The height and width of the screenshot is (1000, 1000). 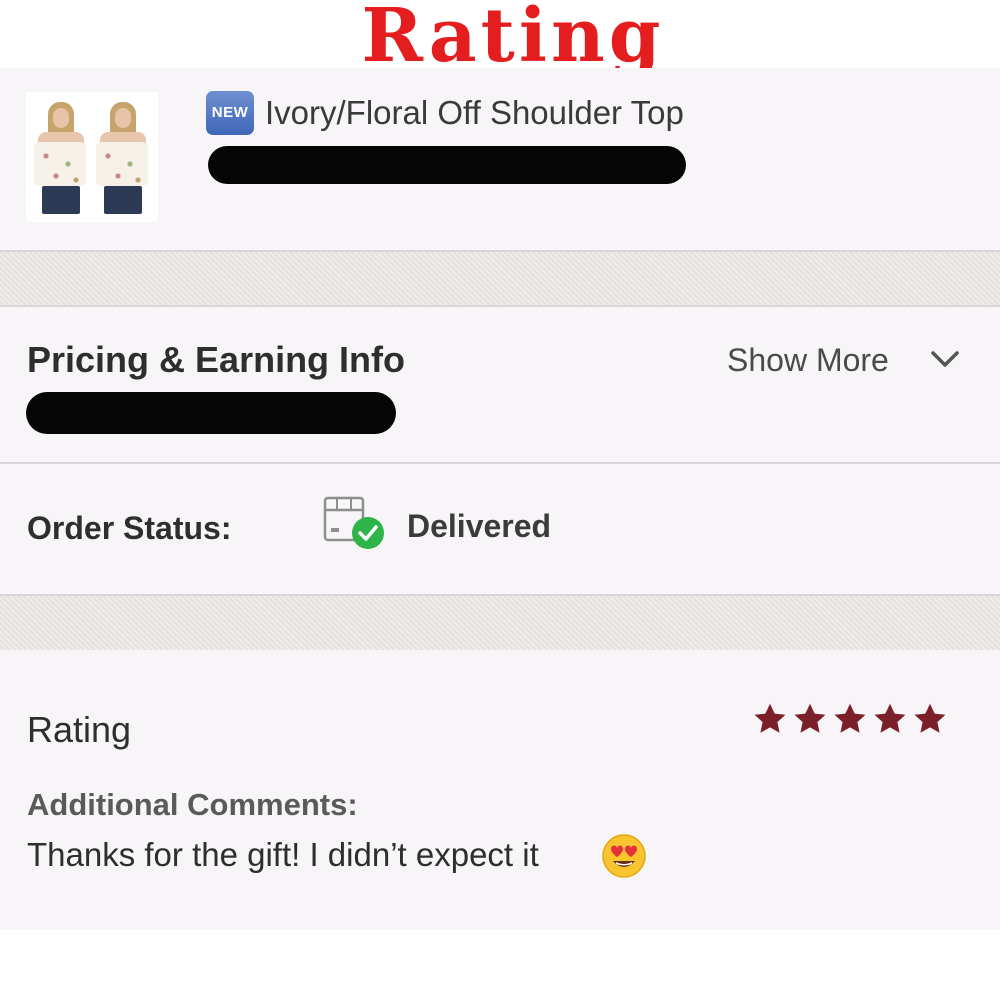 I want to click on redacted-earnings, so click(x=211, y=413).